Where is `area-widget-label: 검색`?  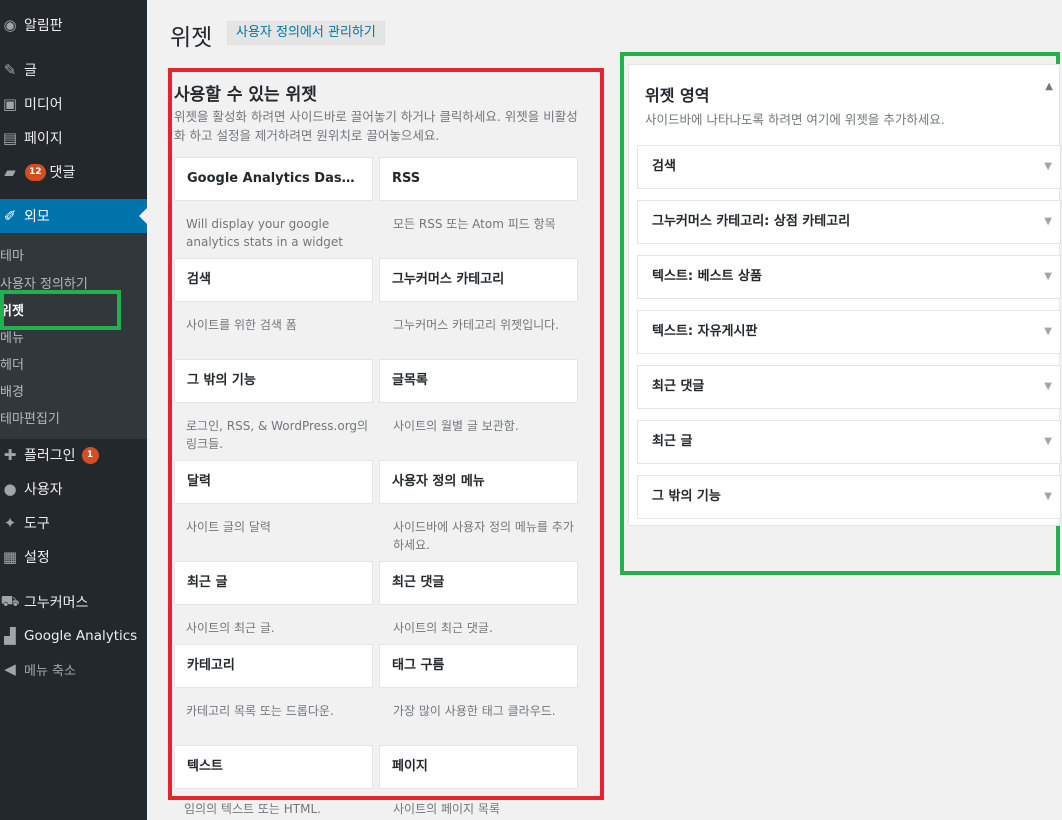 area-widget-label: 검색 is located at coordinates (664, 166).